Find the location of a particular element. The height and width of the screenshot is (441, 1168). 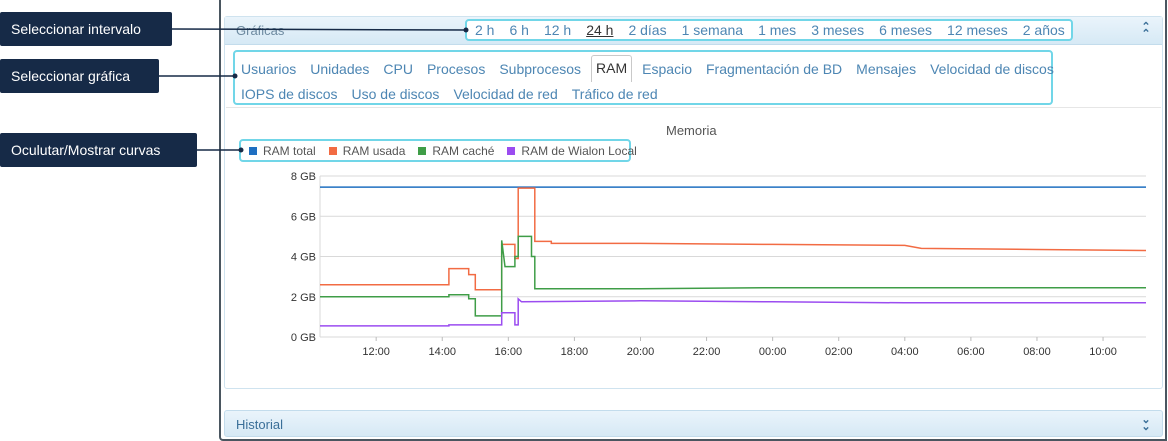

series-line-ram-de-wialon-local is located at coordinates (733, 312).